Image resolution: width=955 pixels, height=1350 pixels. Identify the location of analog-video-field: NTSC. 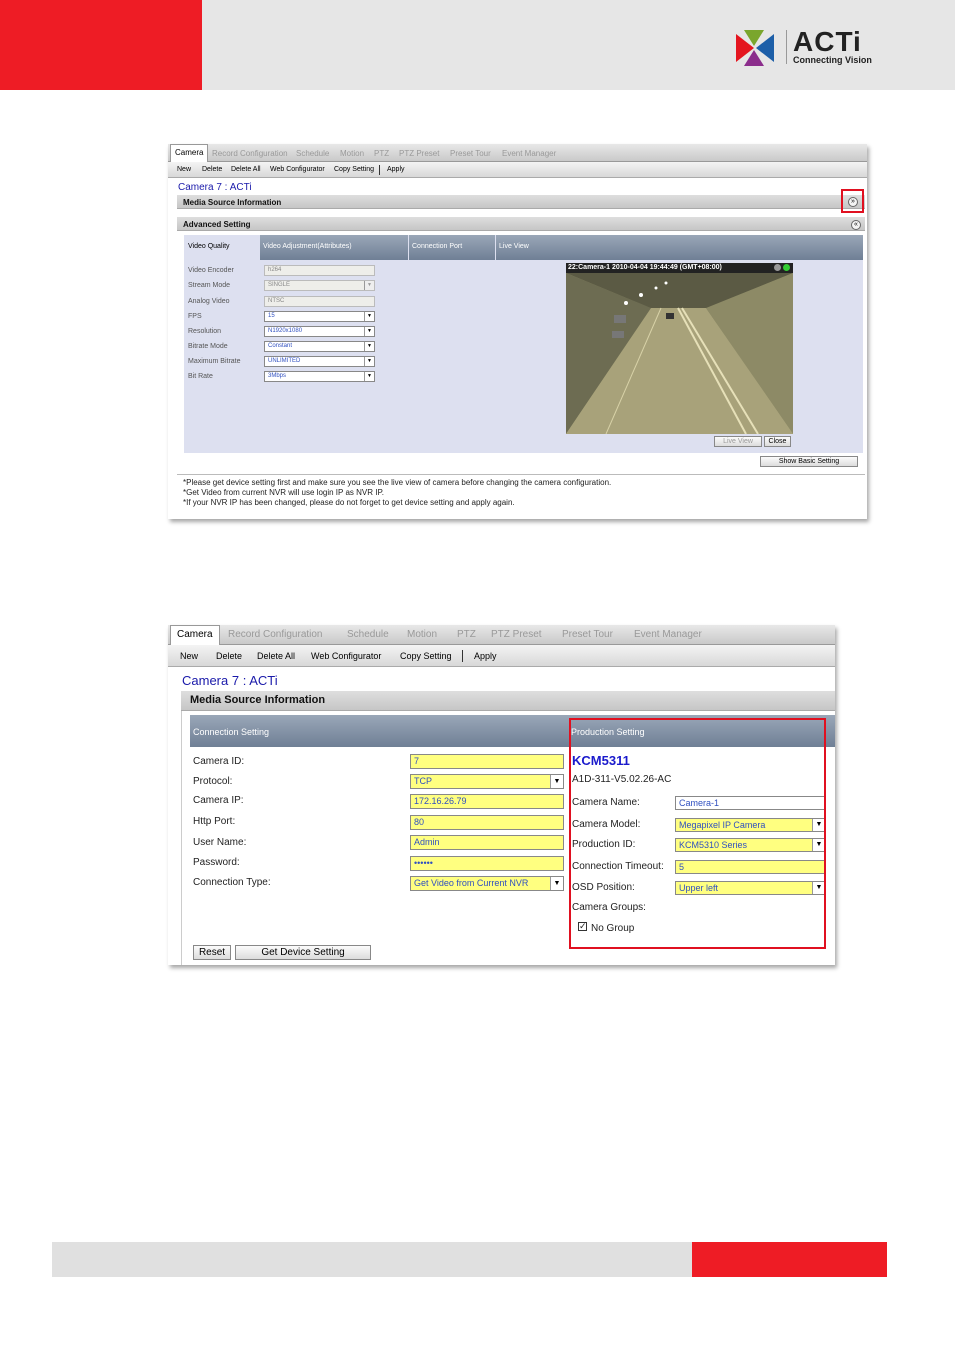
(319, 301).